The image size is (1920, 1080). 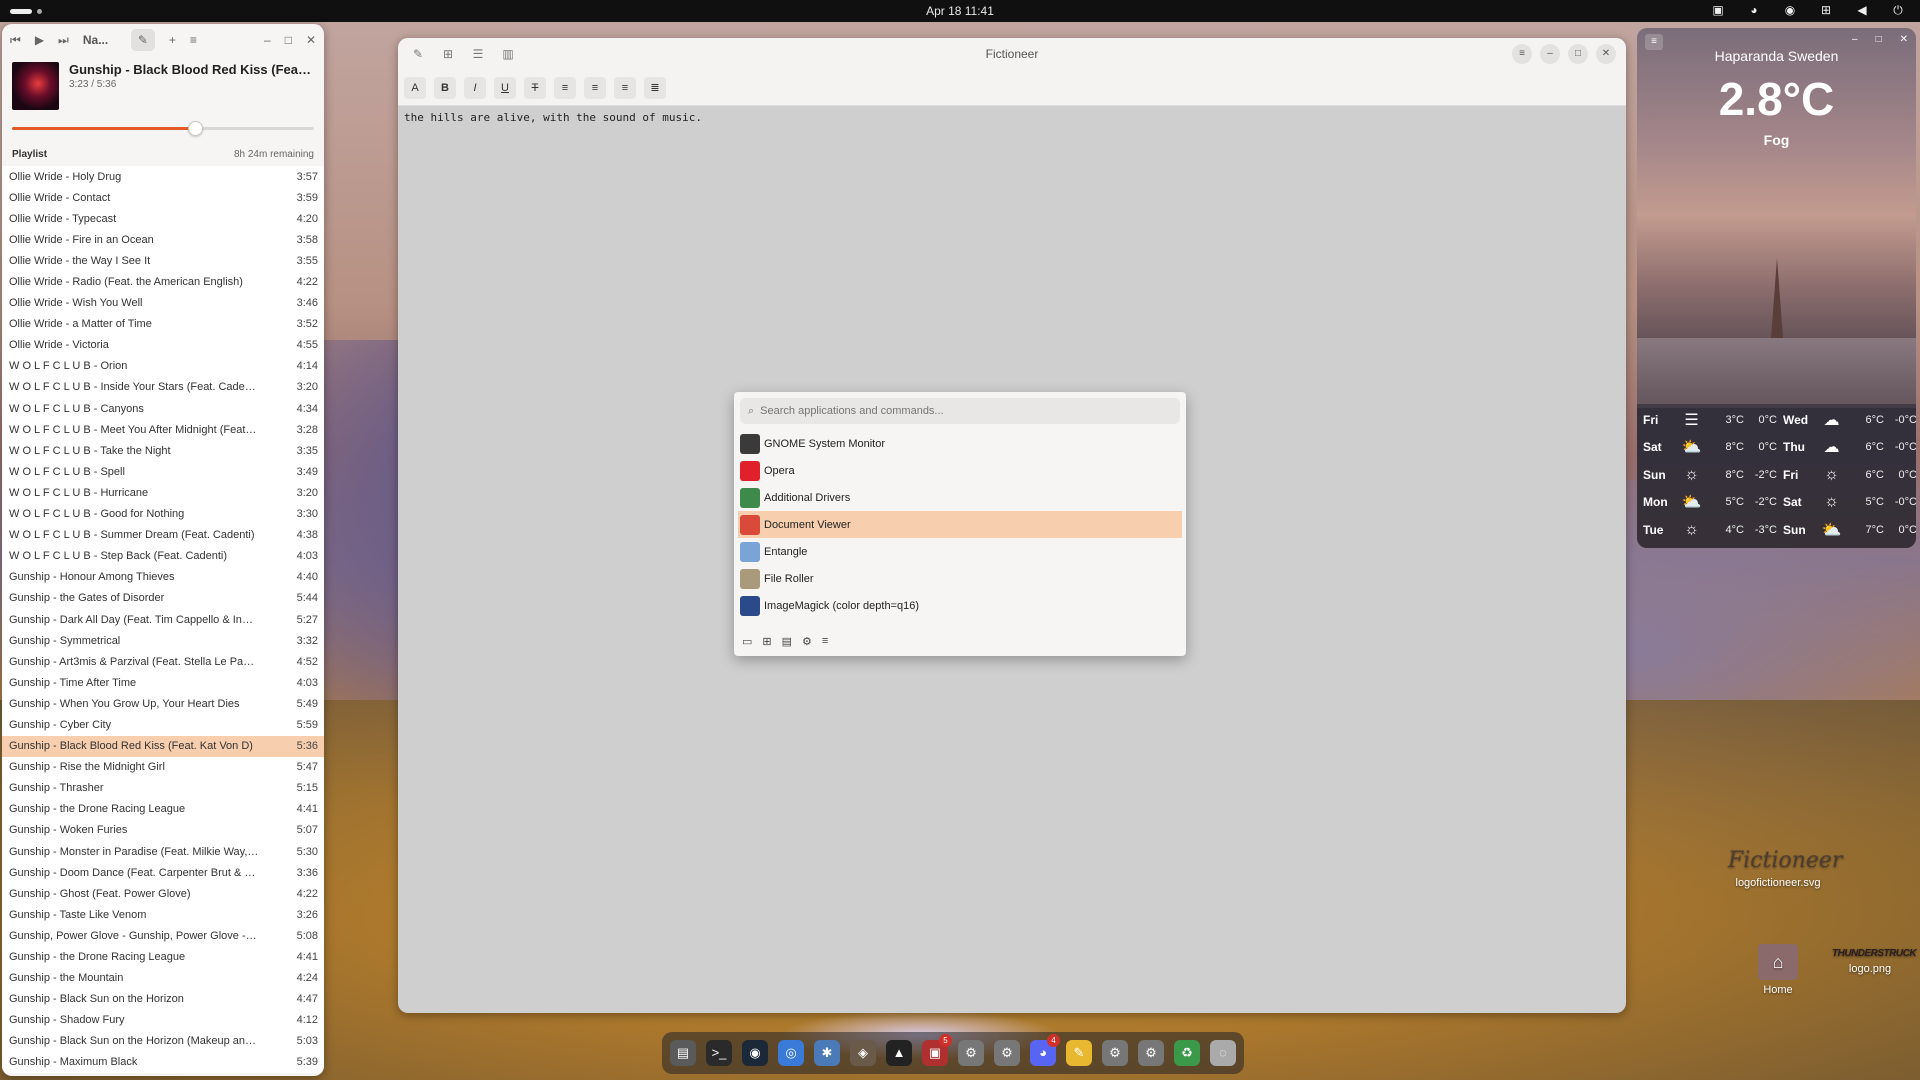 What do you see at coordinates (163, 514) in the screenshot?
I see `playlist-item: W O L F C L U B - Good for Nothing 3:30` at bounding box center [163, 514].